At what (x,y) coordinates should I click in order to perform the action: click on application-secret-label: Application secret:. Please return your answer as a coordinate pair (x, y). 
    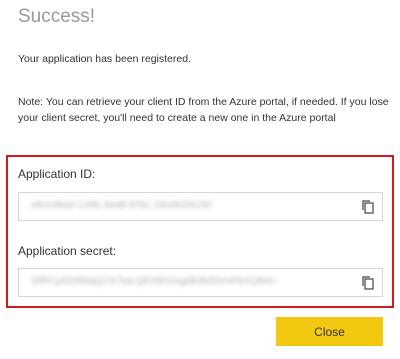
    Looking at the image, I should click on (67, 251).